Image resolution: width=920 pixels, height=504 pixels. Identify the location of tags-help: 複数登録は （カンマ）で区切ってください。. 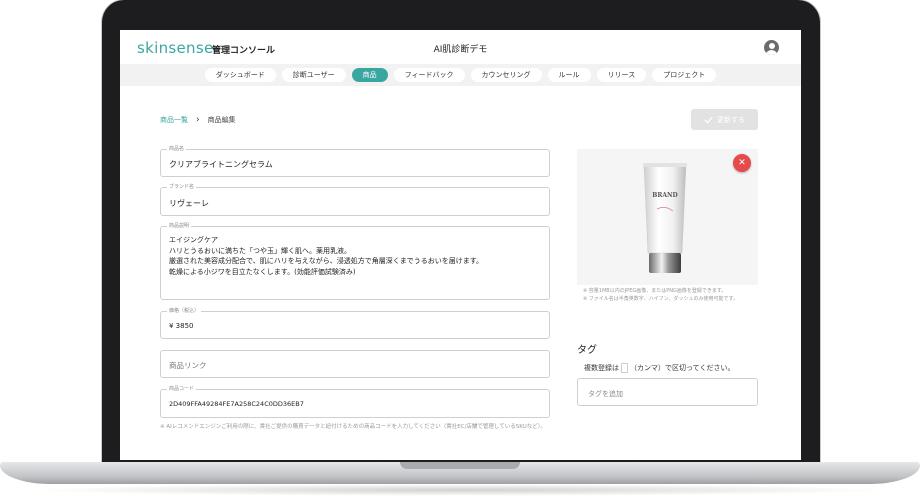
(659, 368).